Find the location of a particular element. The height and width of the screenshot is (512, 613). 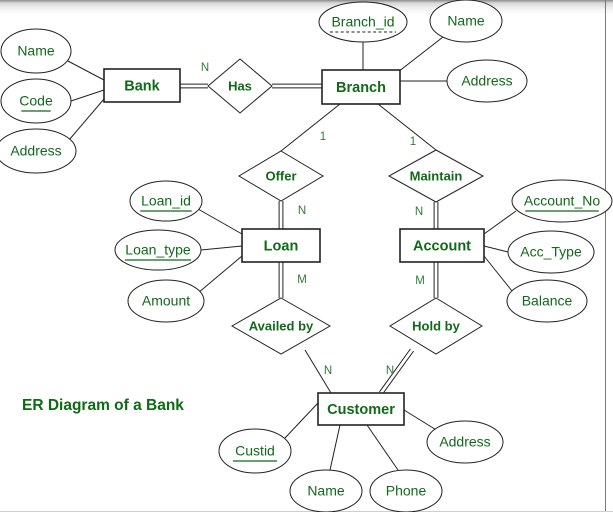

entity-bank: Bank is located at coordinates (142, 85).